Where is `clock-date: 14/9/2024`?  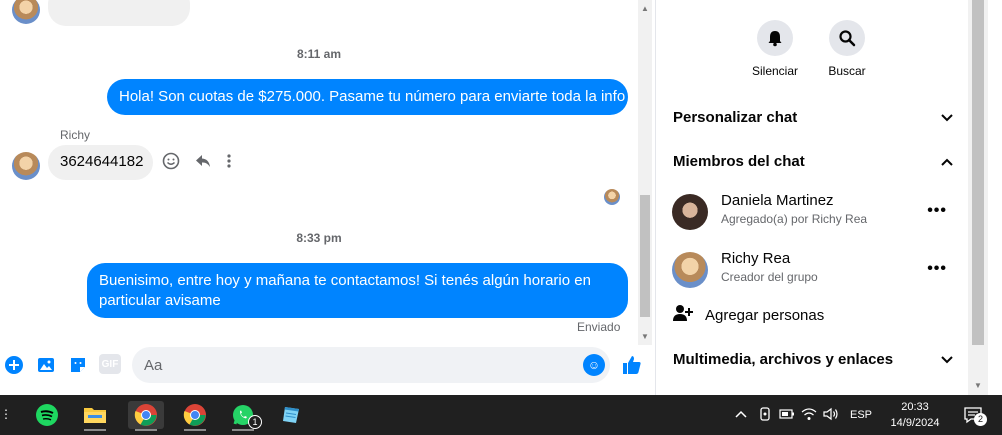 clock-date: 14/9/2024 is located at coordinates (915, 423).